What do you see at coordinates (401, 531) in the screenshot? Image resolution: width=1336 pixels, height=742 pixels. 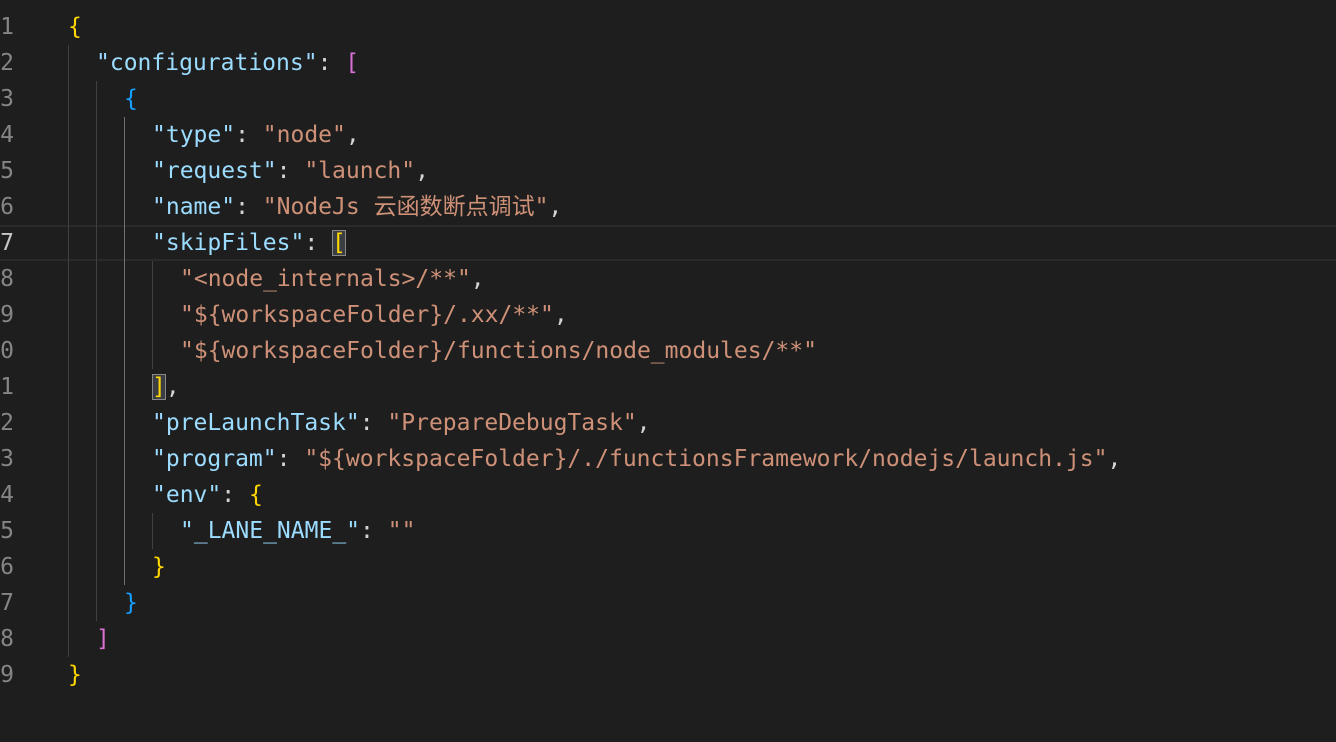 I see `code-token: ""` at bounding box center [401, 531].